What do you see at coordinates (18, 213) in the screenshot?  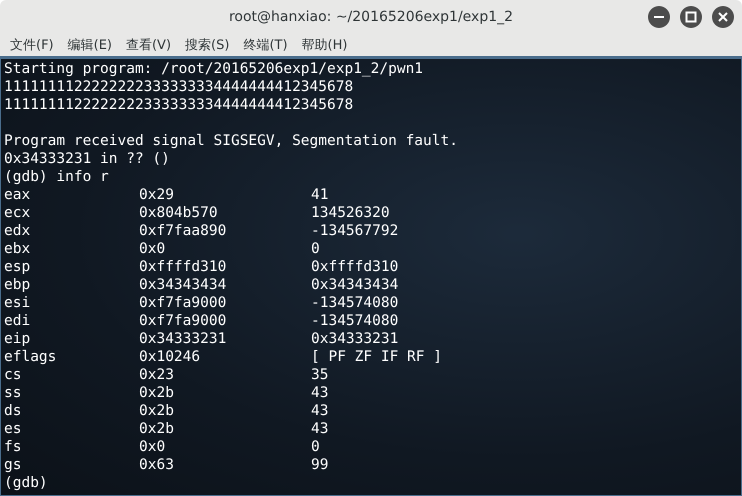 I see `register-name: ecx` at bounding box center [18, 213].